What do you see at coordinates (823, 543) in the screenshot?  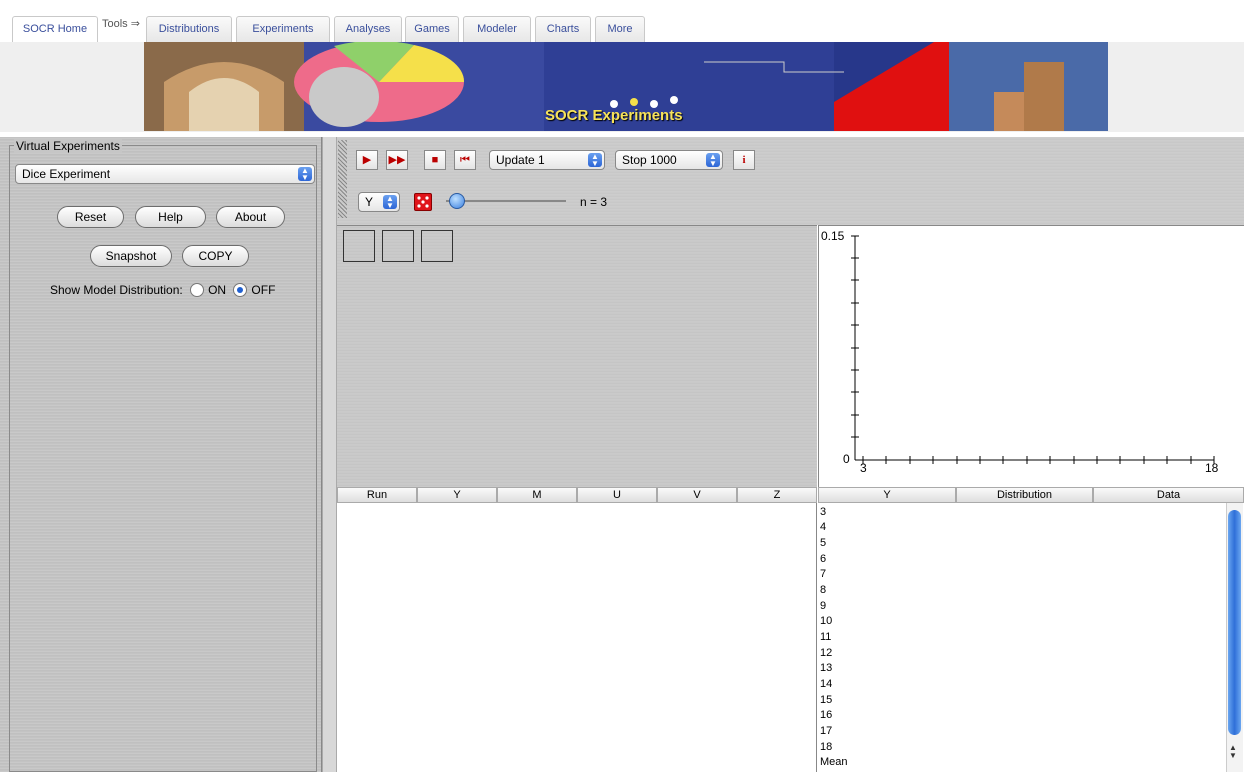 I see `table-row: 5` at bounding box center [823, 543].